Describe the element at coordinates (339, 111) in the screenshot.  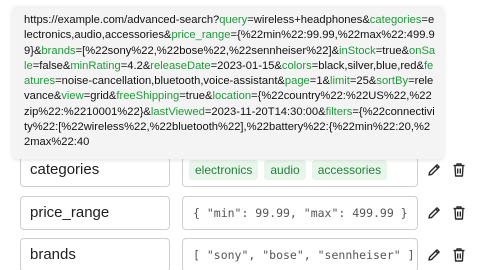
I see `url-param-key: filters` at that location.